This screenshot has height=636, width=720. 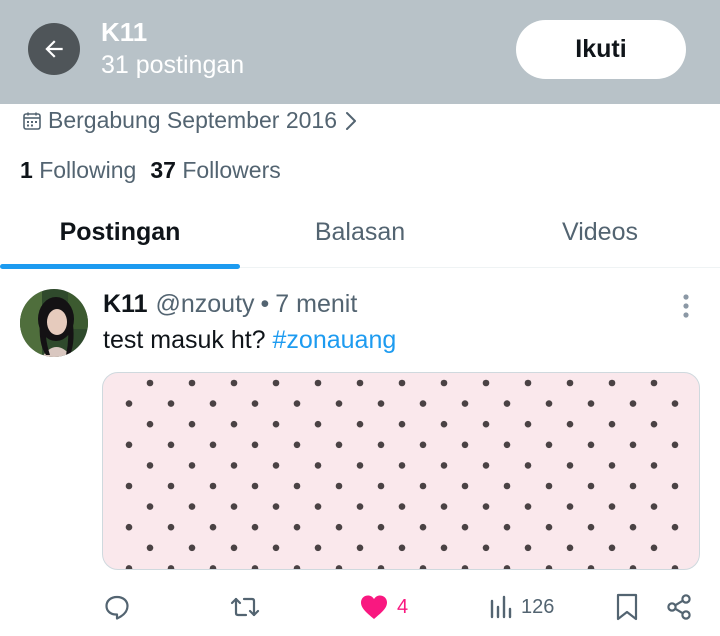 What do you see at coordinates (124, 32) in the screenshot?
I see `header-title: K11` at bounding box center [124, 32].